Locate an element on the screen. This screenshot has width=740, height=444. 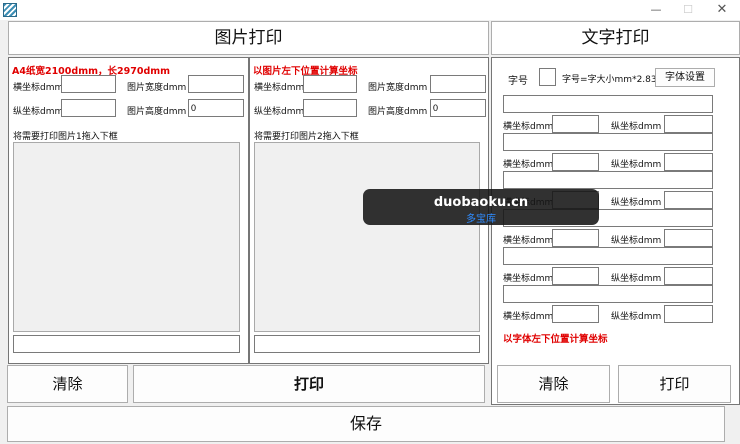
image2-width-input is located at coordinates (458, 84).